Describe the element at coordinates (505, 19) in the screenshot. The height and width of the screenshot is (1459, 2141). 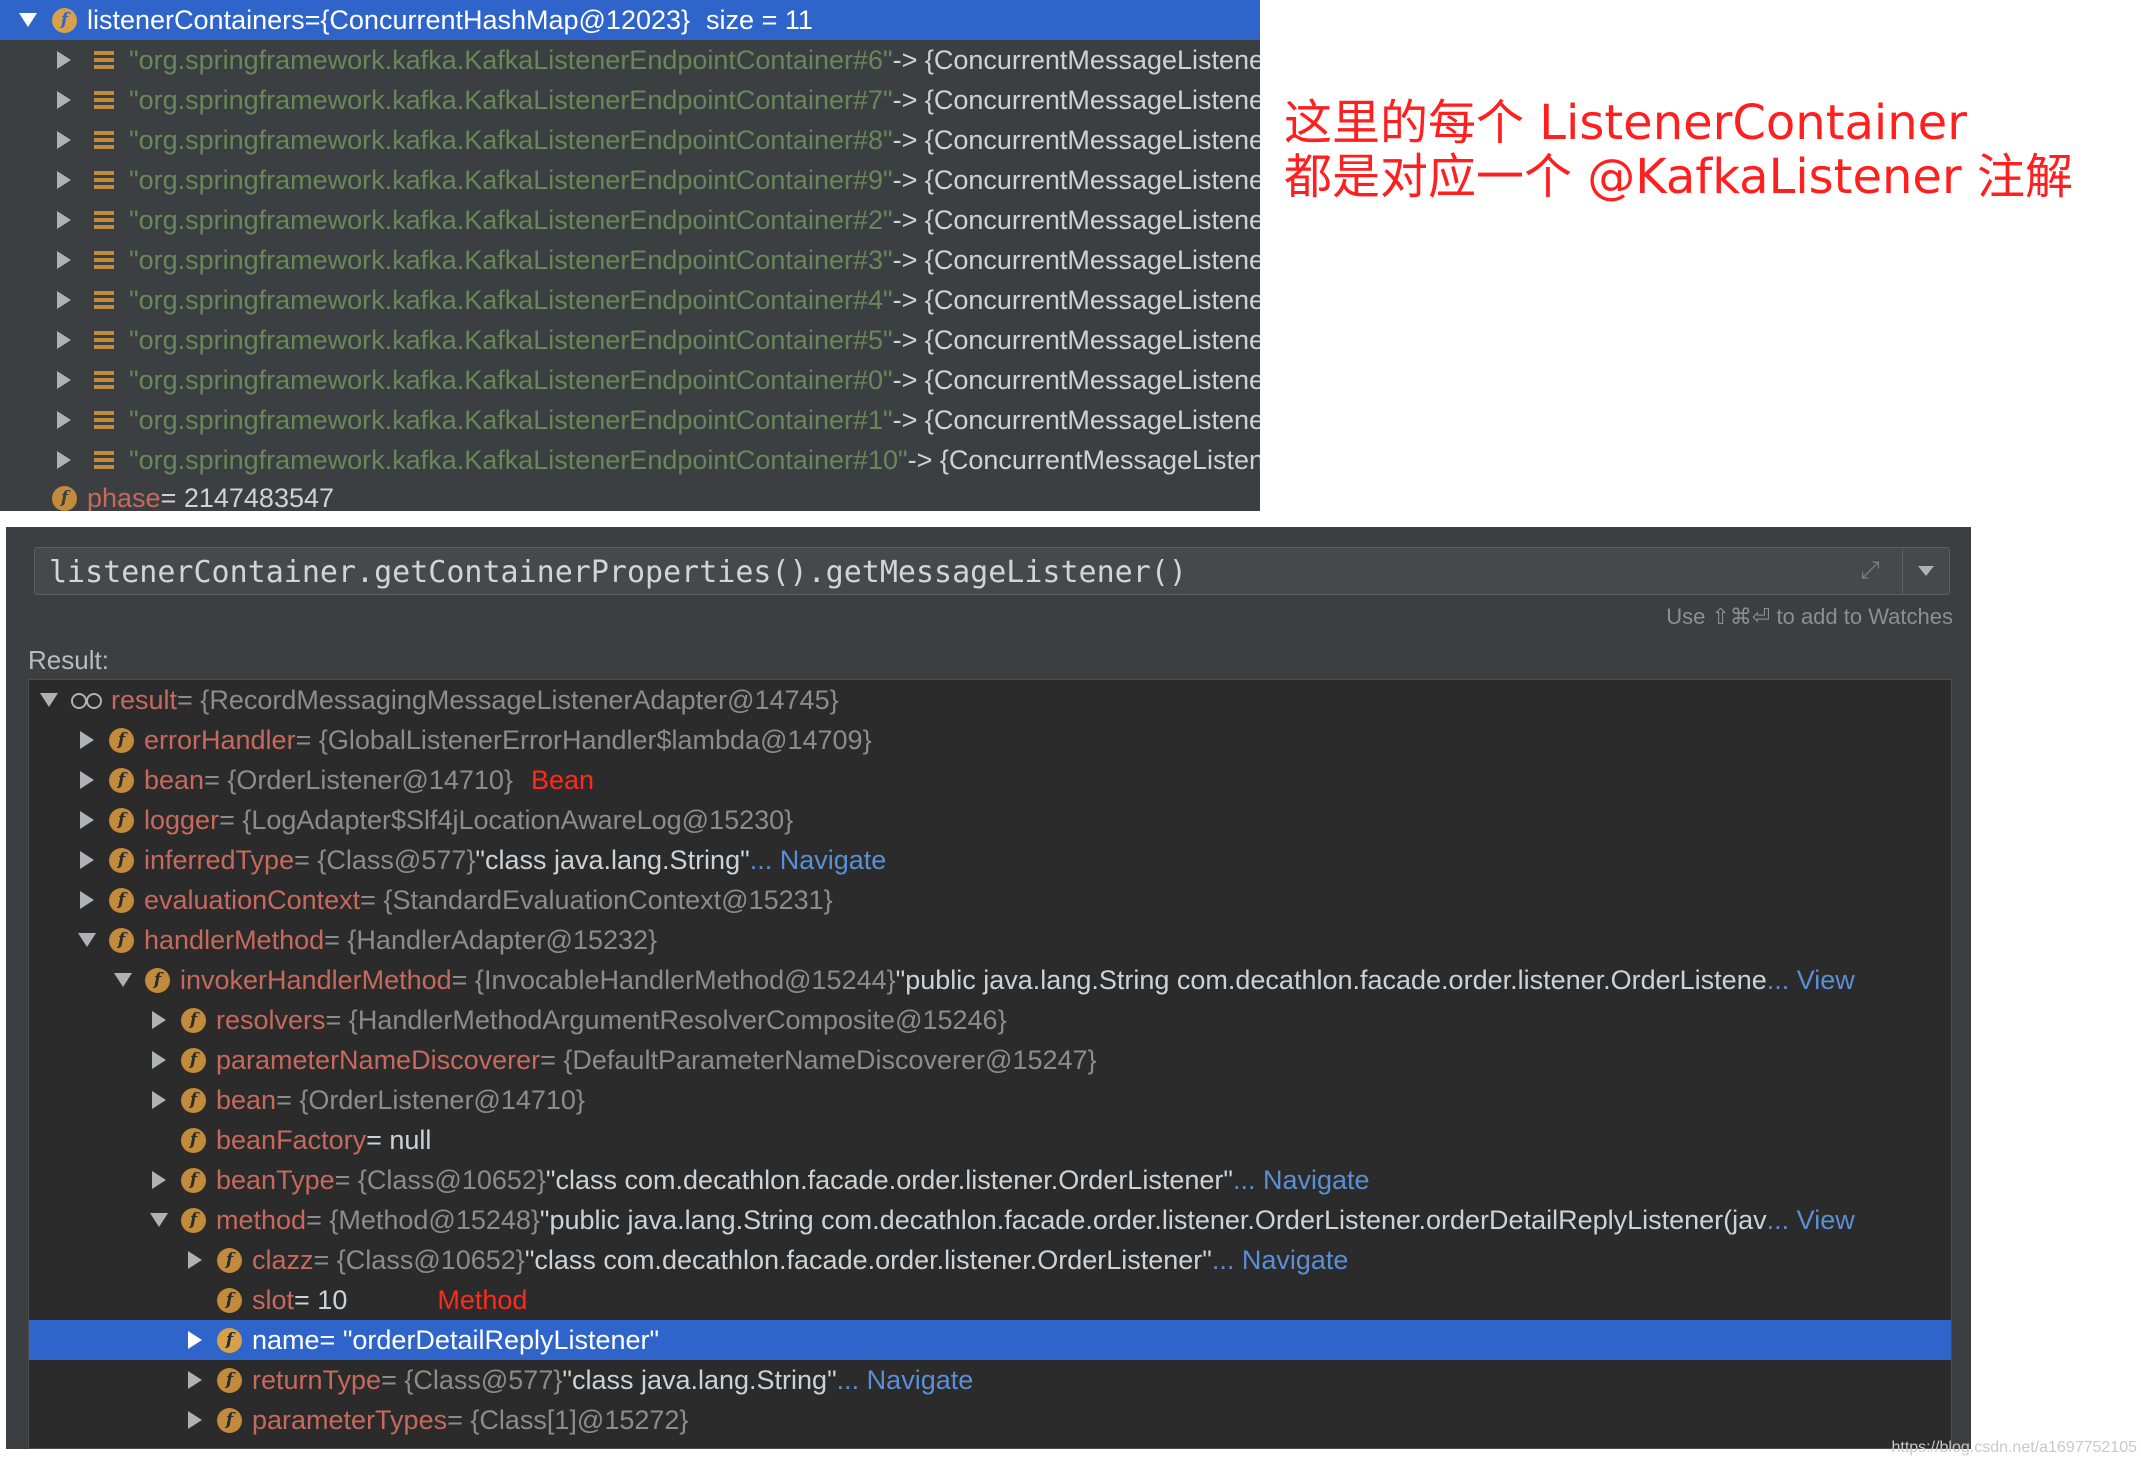
I see `field-value: {ConcurrentHashMap@12023}` at that location.